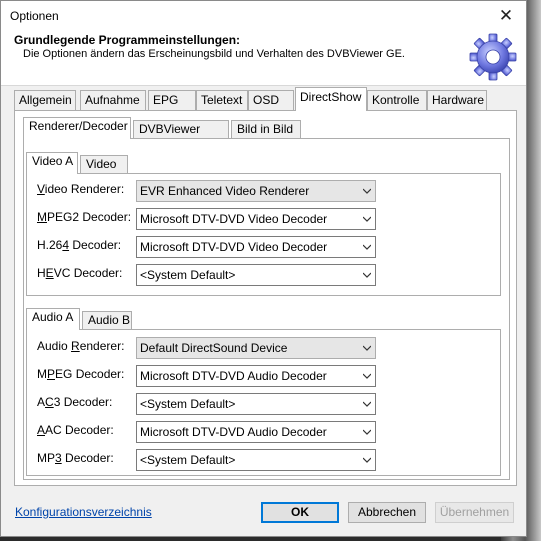 The width and height of the screenshot is (541, 541). I want to click on tab-allgemein: Allgemein, so click(45, 100).